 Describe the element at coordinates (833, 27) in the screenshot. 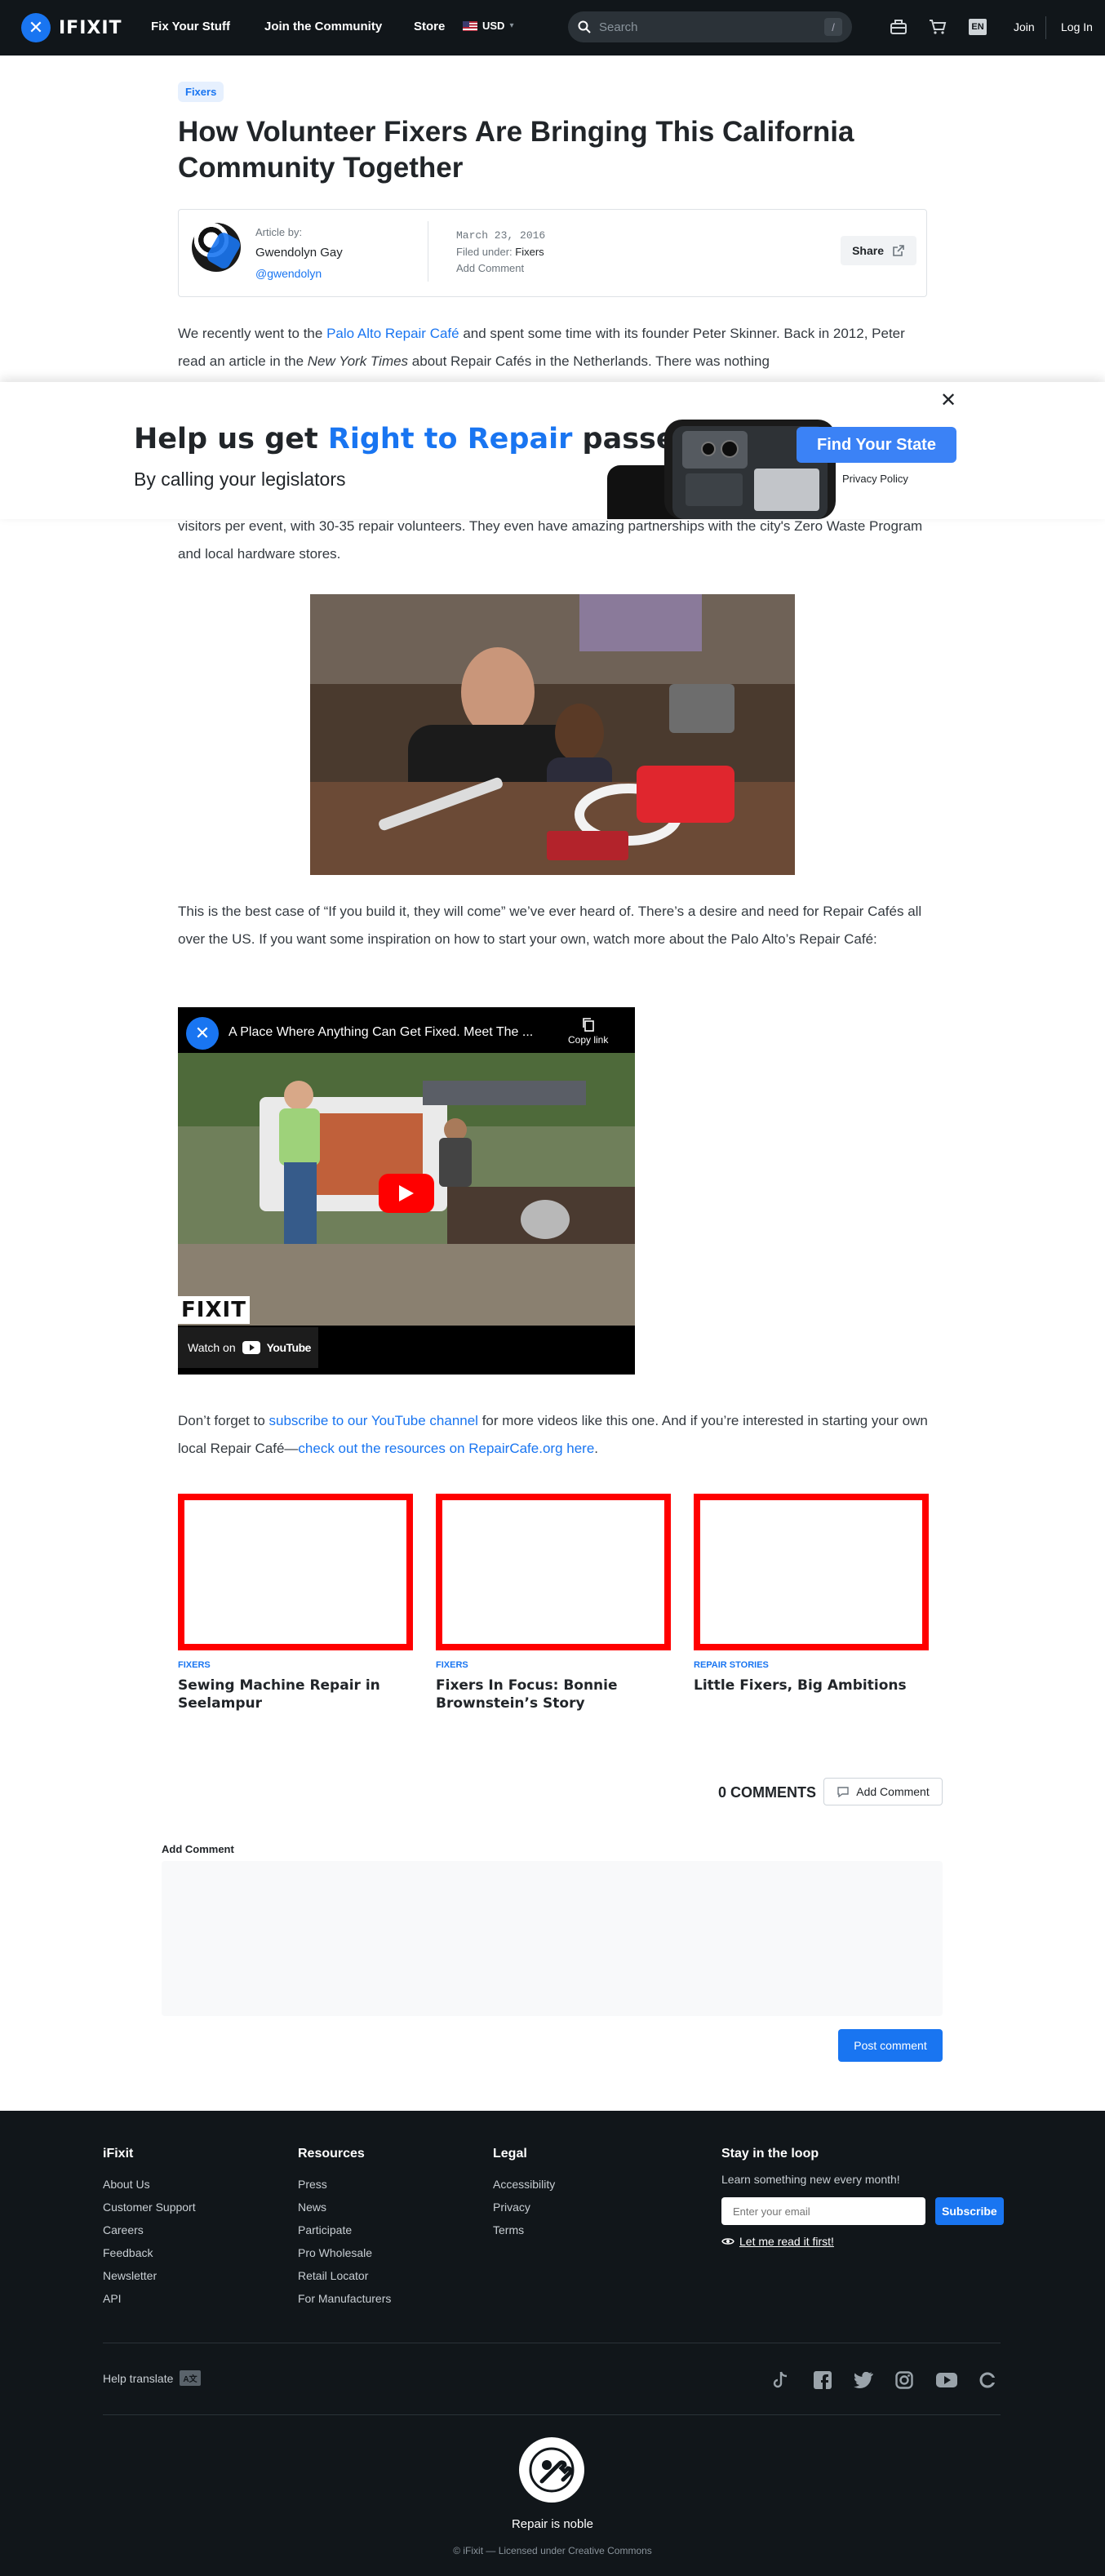

I see `search-shortcut-badge: /` at that location.